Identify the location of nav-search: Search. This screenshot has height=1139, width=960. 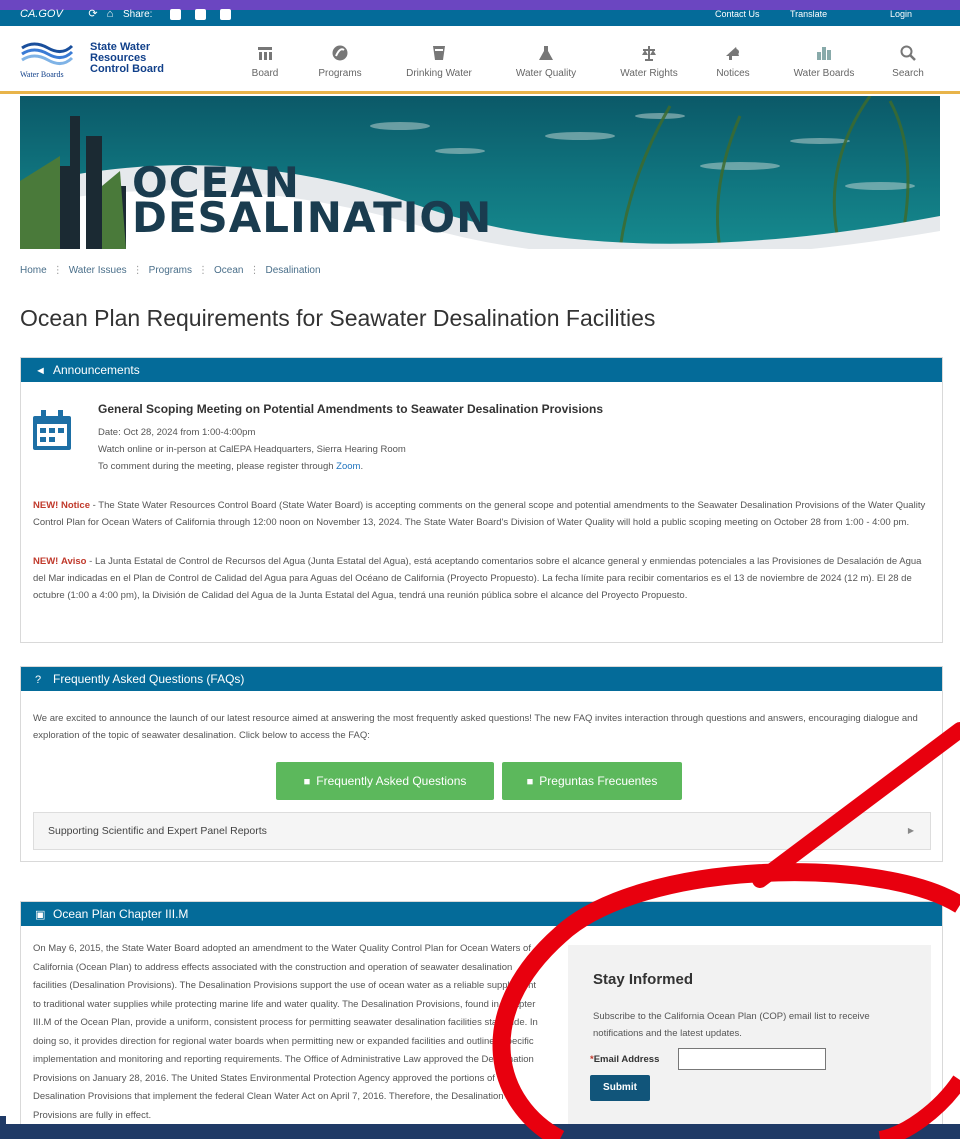
(908, 61).